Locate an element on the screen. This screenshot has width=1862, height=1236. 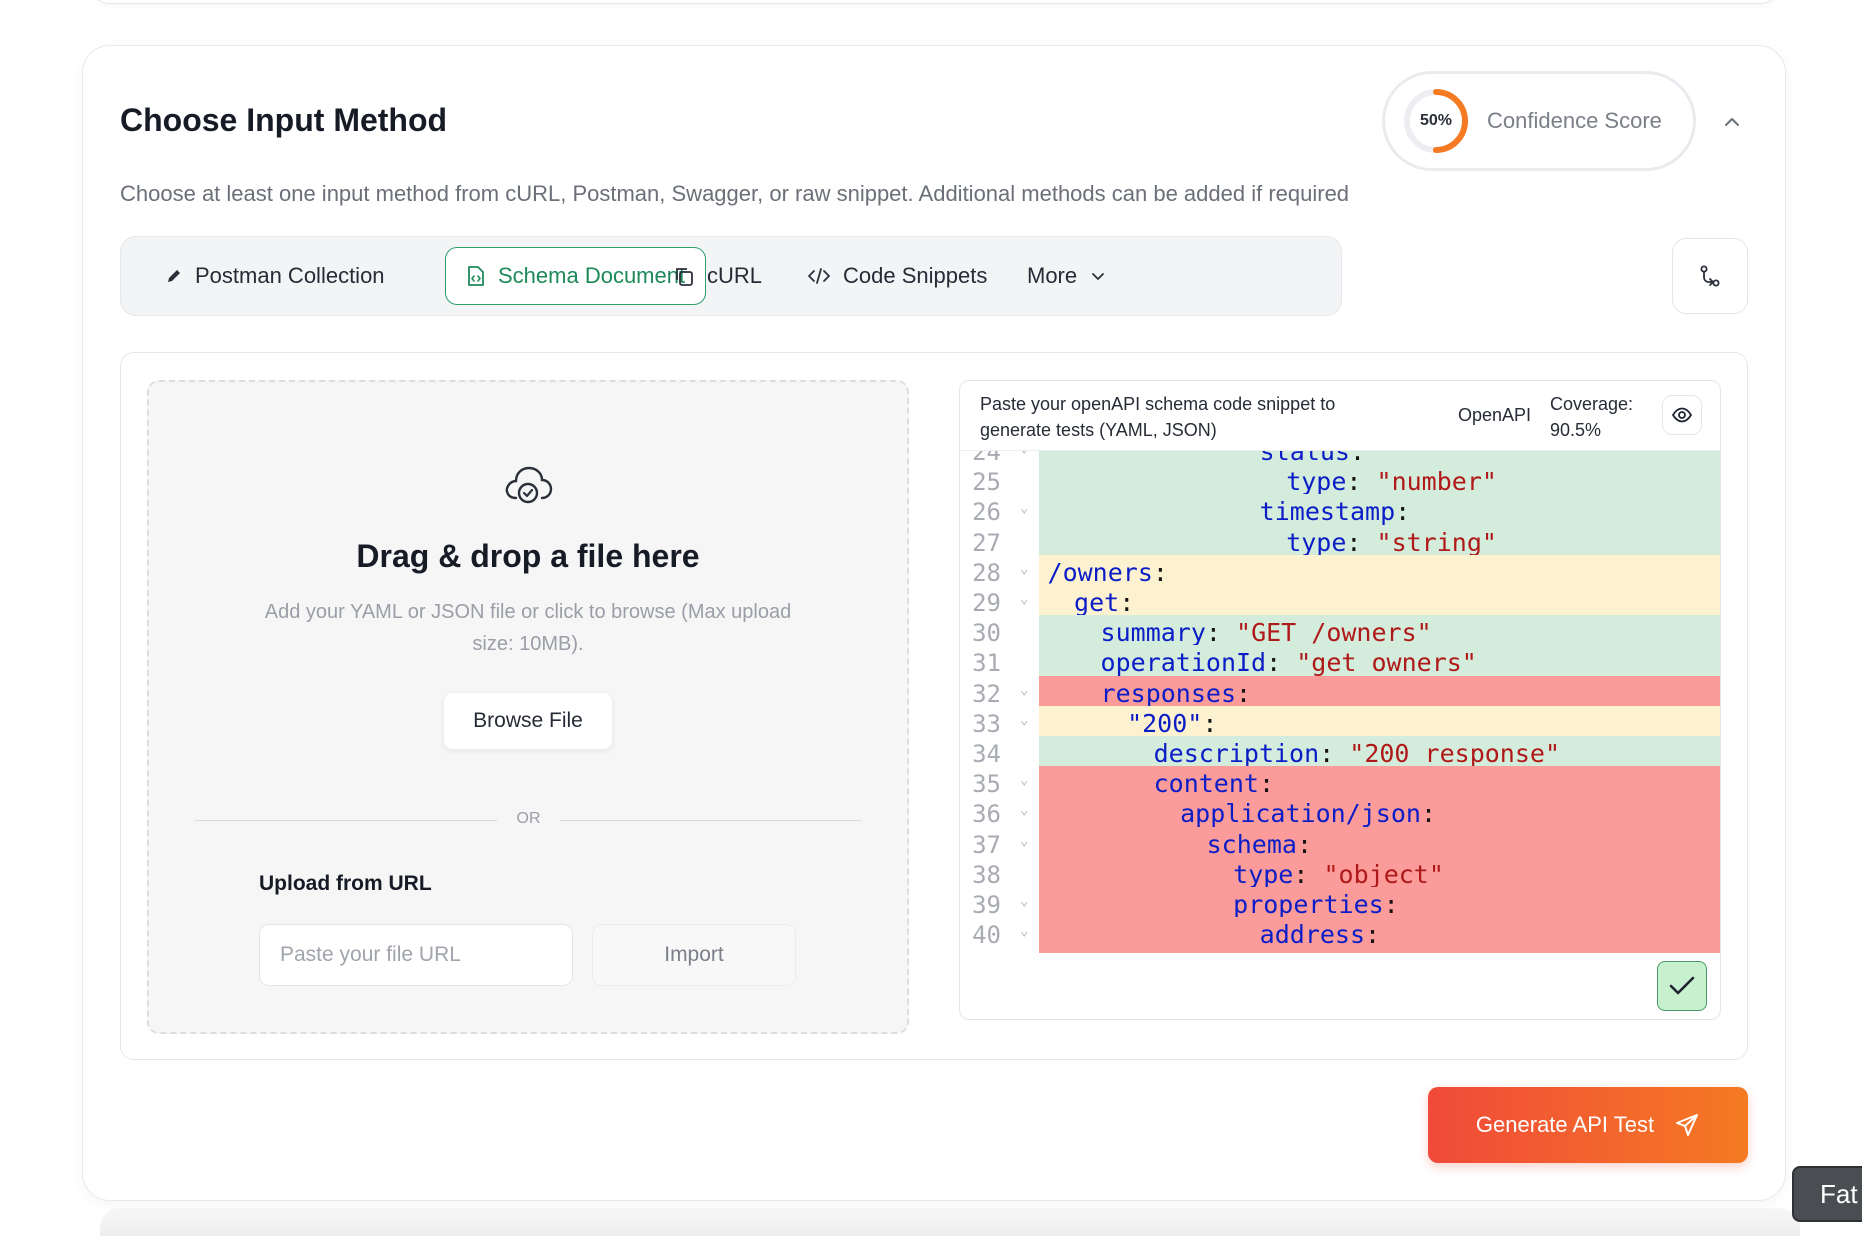
tab-label: More is located at coordinates (1052, 275).